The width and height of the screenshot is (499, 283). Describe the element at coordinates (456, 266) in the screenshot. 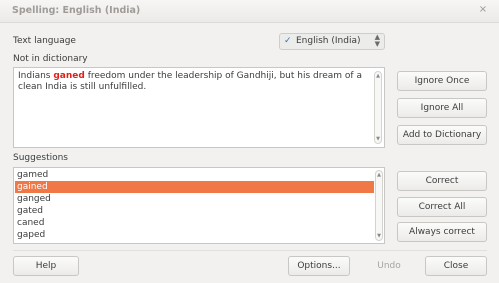

I see `close-button: Close` at that location.